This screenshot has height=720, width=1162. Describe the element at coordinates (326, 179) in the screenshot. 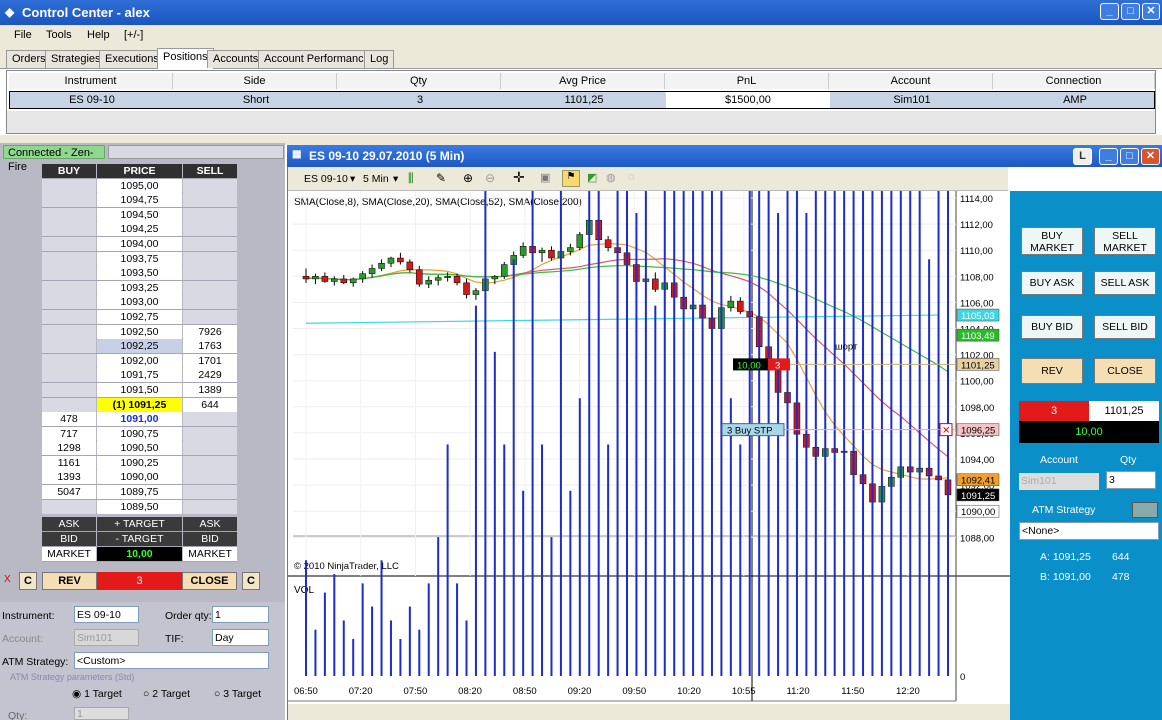

I see `instrument-selector: ES 09-10` at that location.